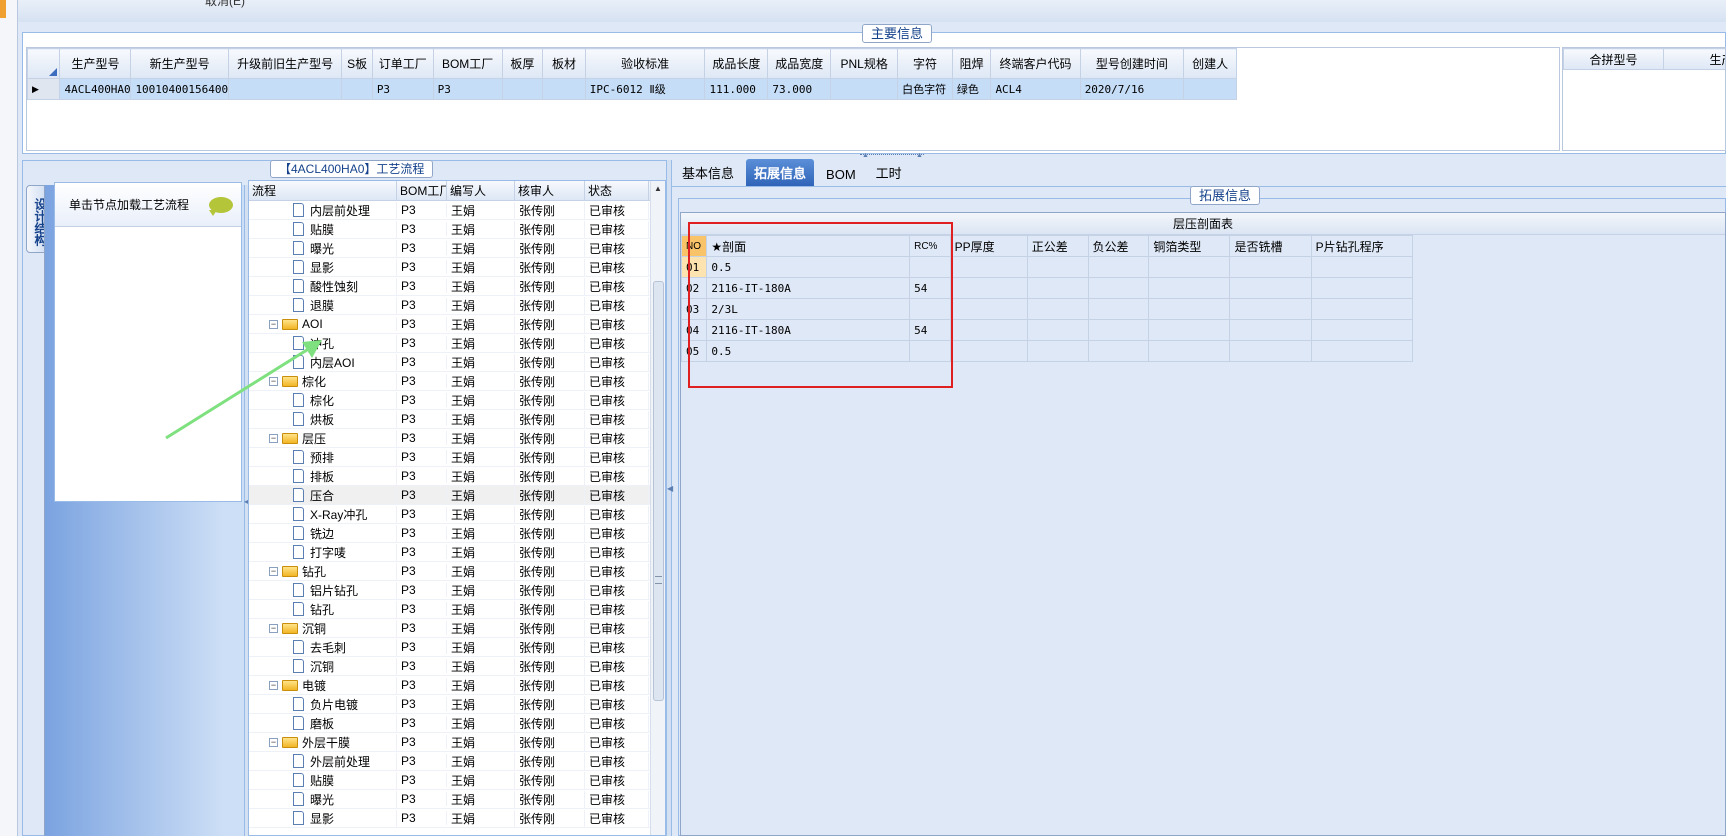 This screenshot has height=836, width=1726. Describe the element at coordinates (1118, 246) in the screenshot. I see `laminate-col-header: 负公差` at that location.